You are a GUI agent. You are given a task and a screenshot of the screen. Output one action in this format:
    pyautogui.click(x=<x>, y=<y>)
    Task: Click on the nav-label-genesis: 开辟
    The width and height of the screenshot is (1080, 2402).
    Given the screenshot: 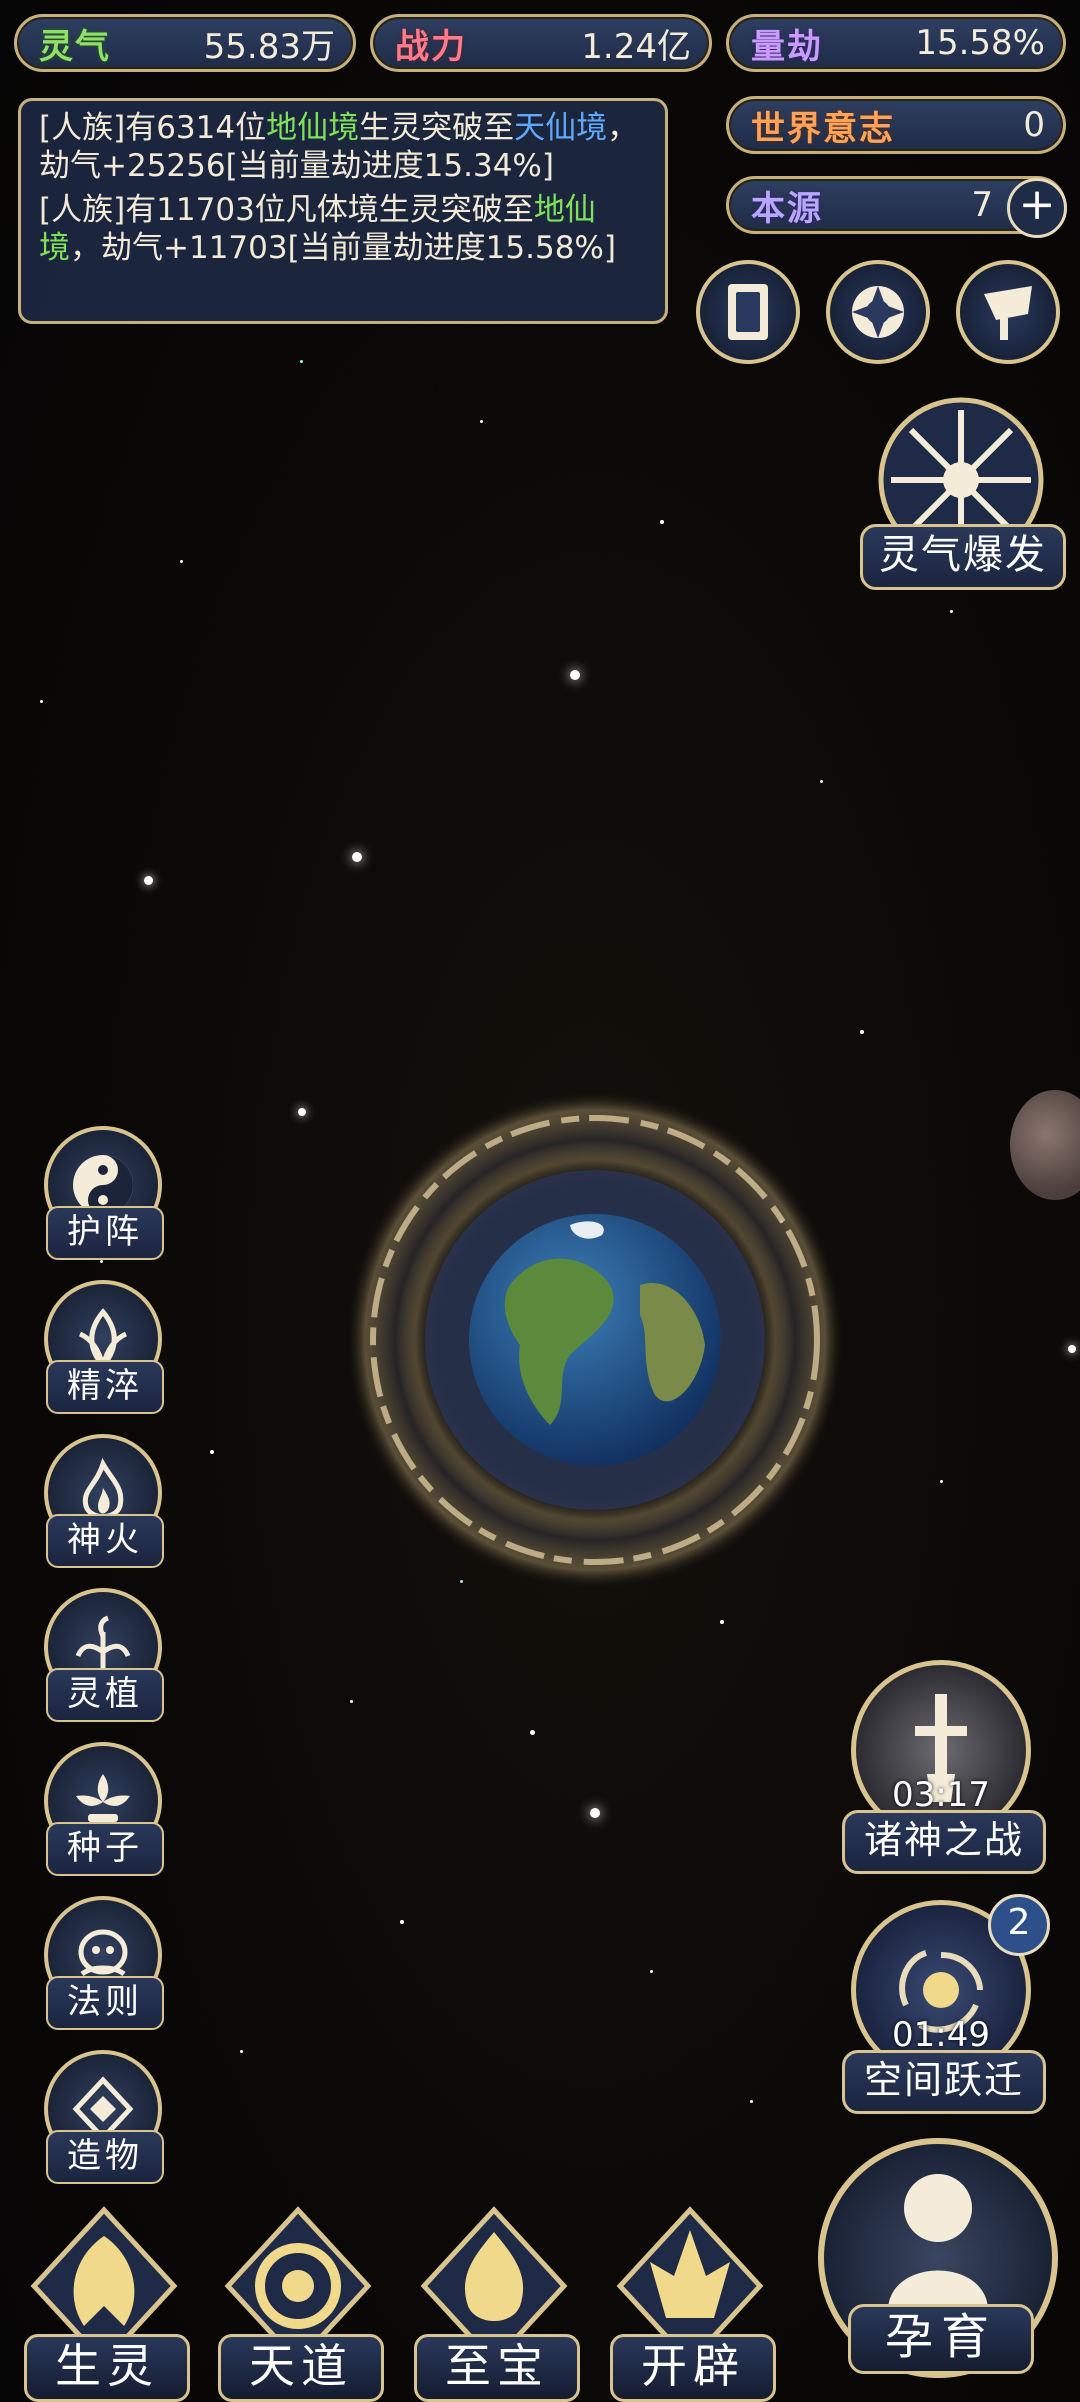 What is the action you would take?
    pyautogui.click(x=693, y=2368)
    